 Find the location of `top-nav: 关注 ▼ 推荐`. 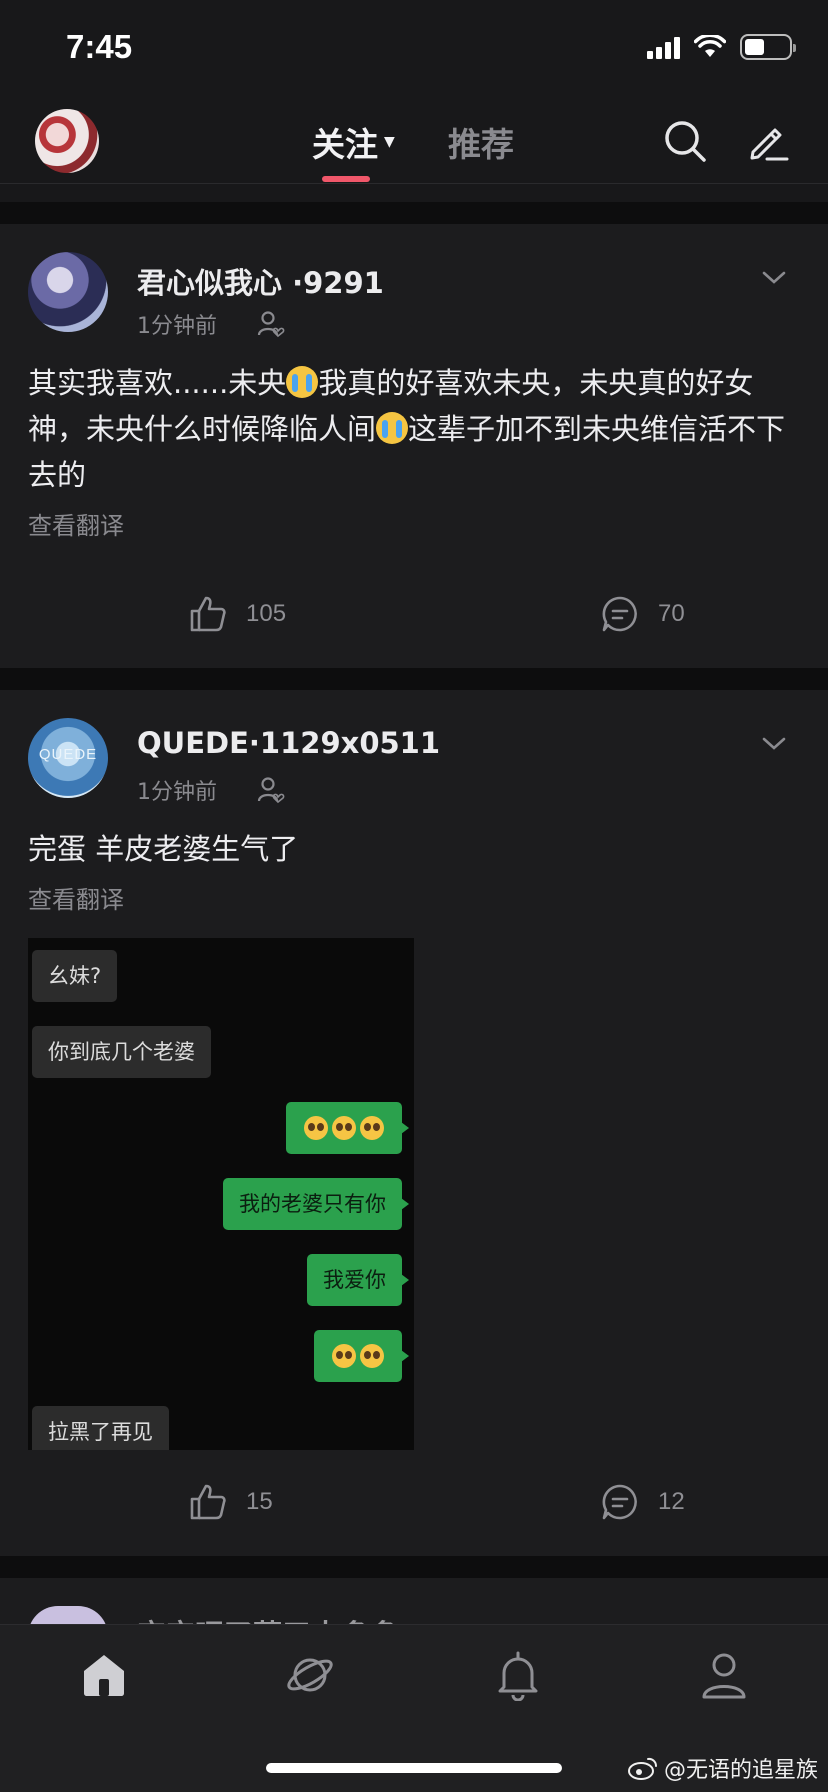

top-nav: 关注 ▼ 推荐 is located at coordinates (414, 142).